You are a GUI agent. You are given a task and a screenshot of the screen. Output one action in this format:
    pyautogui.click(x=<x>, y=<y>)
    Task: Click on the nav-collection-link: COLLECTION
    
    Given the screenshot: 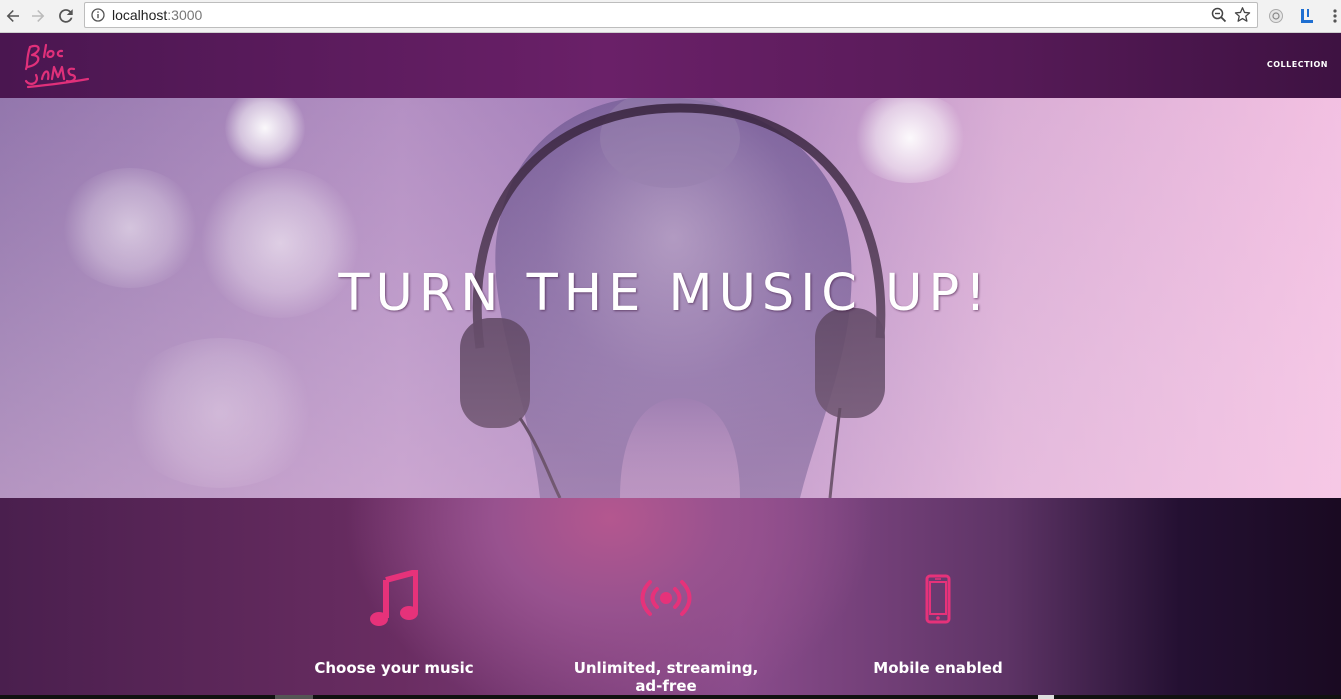 What is the action you would take?
    pyautogui.click(x=1297, y=64)
    